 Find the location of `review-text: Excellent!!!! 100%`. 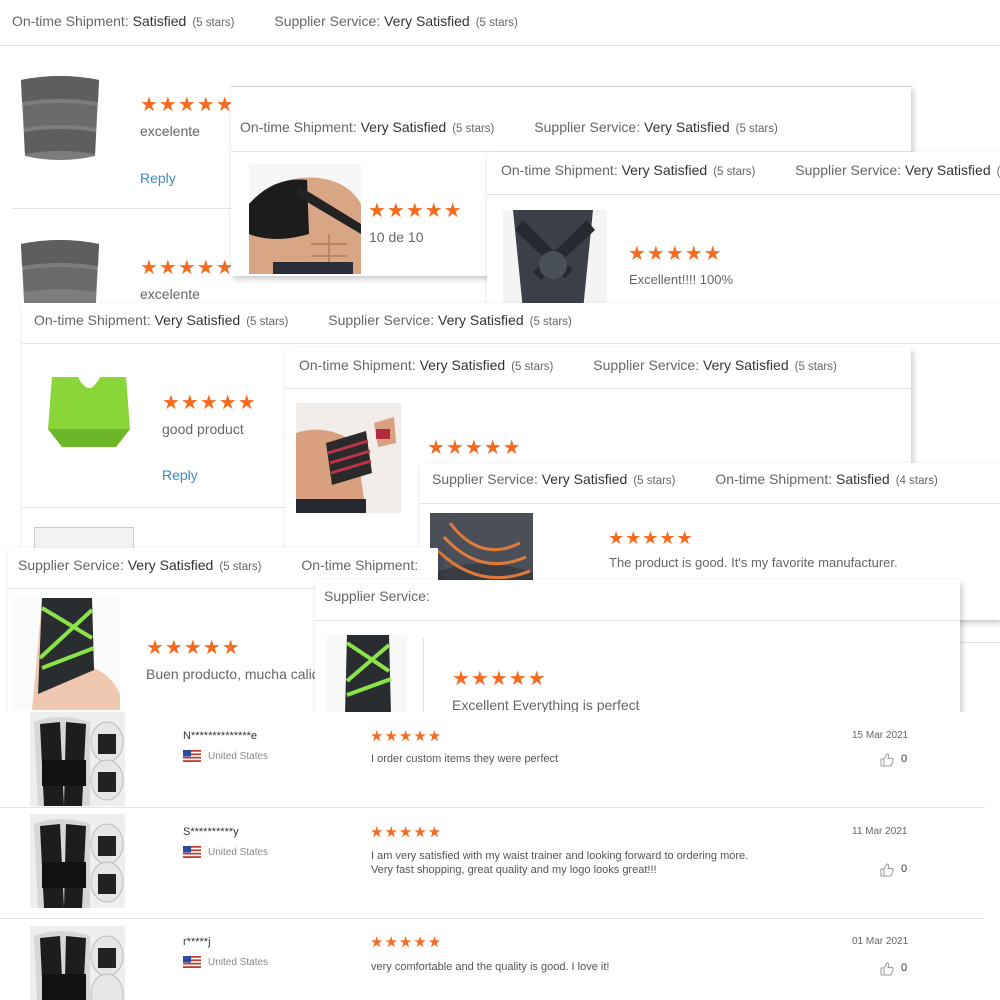

review-text: Excellent!!!! 100% is located at coordinates (681, 279).